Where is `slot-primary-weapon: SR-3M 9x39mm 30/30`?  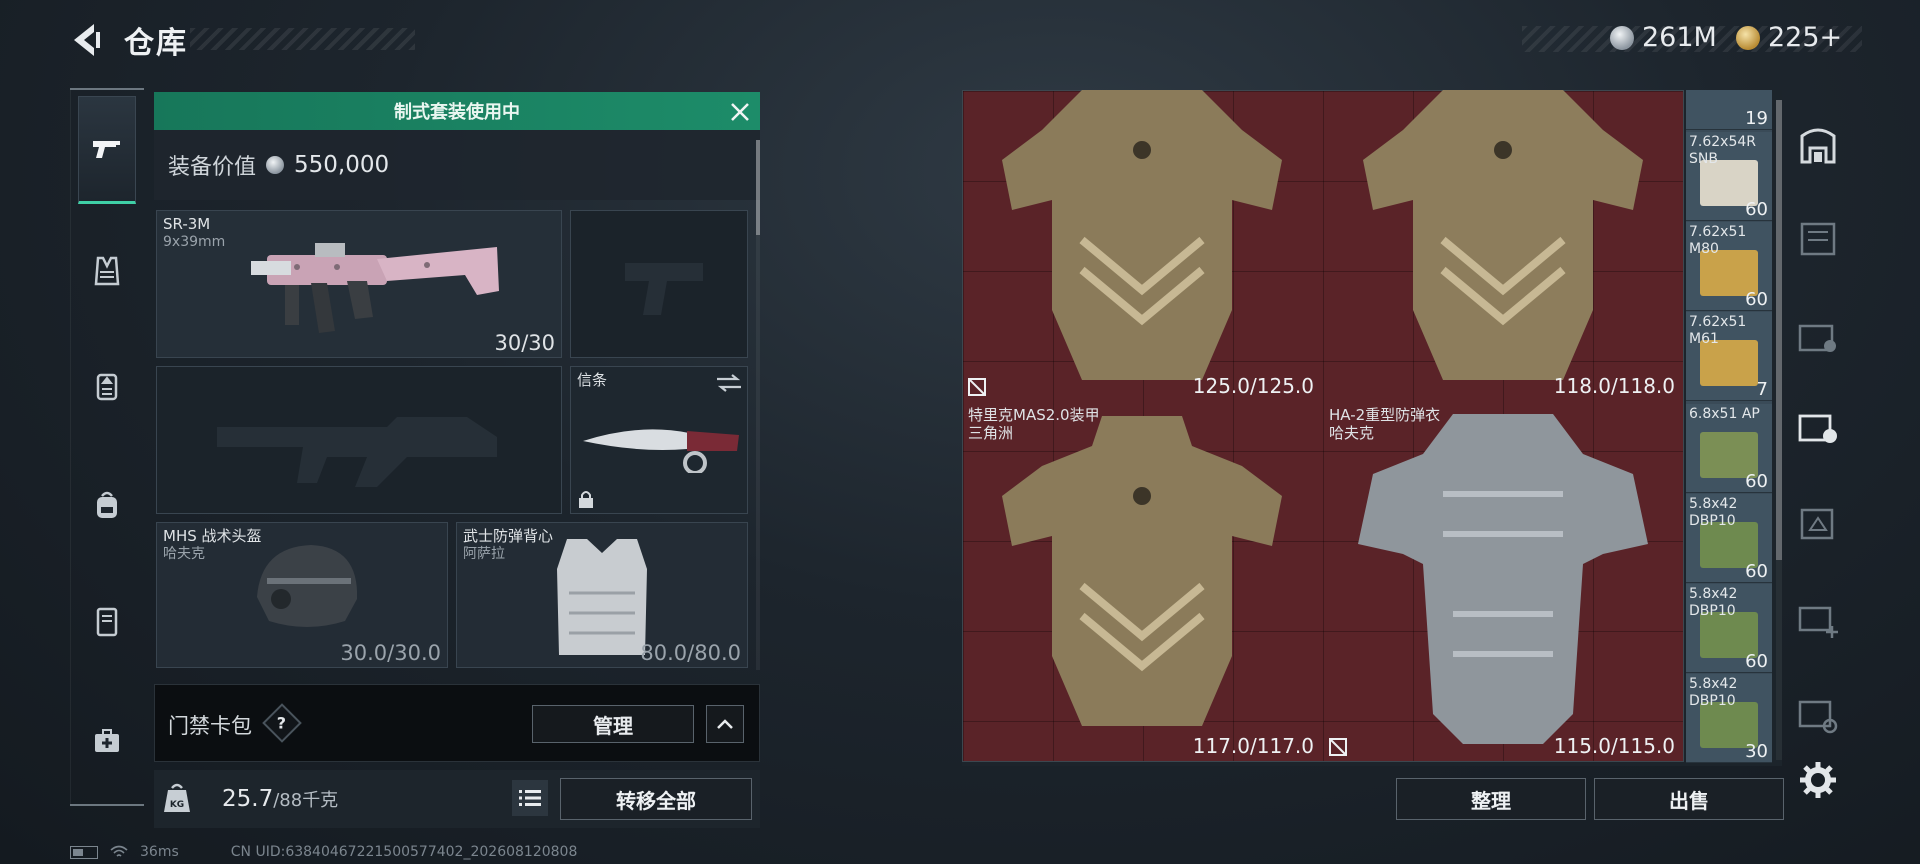
slot-primary-weapon: SR-3M 9x39mm 30/30 is located at coordinates (359, 284).